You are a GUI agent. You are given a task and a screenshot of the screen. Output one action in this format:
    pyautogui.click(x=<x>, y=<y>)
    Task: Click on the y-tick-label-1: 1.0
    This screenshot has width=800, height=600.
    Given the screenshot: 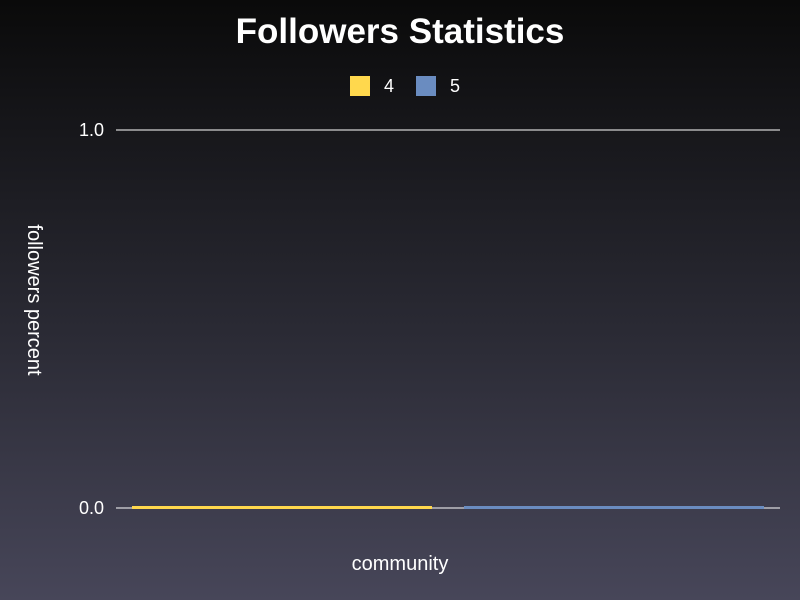 What is the action you would take?
    pyautogui.click(x=91, y=130)
    